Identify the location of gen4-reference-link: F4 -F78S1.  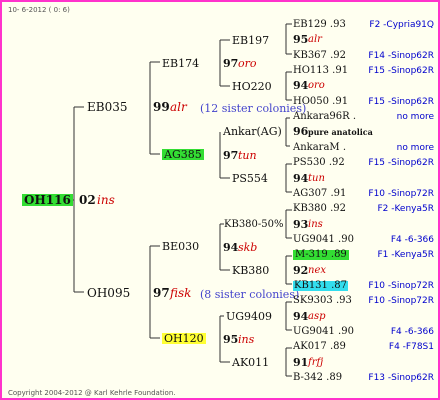
(411, 347).